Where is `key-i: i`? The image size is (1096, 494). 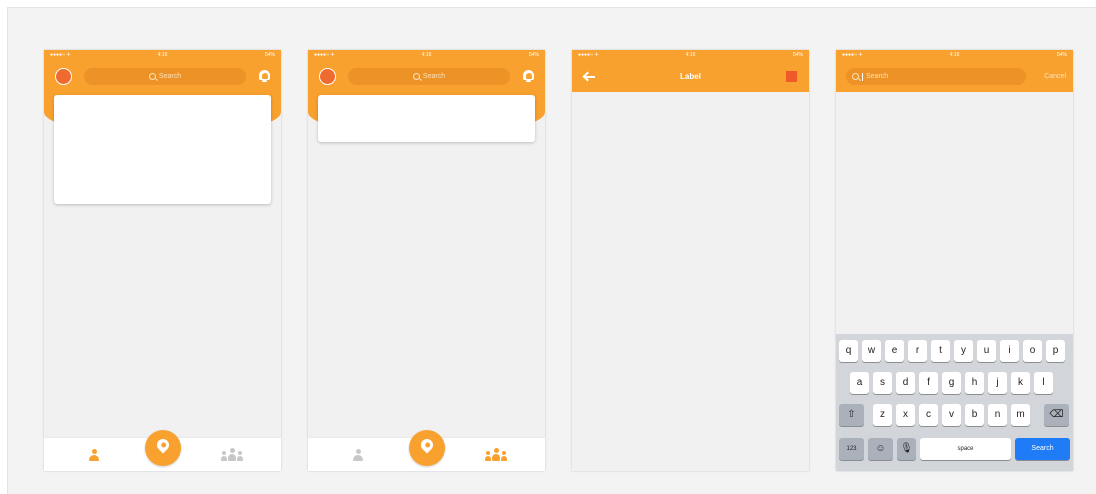 key-i: i is located at coordinates (1009, 351).